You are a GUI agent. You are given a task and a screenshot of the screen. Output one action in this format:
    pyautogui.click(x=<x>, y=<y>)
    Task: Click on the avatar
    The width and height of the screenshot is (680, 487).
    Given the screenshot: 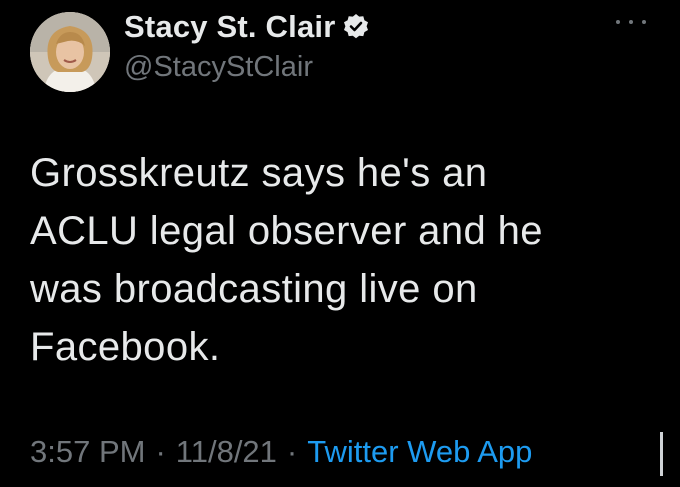 What is the action you would take?
    pyautogui.click(x=70, y=52)
    